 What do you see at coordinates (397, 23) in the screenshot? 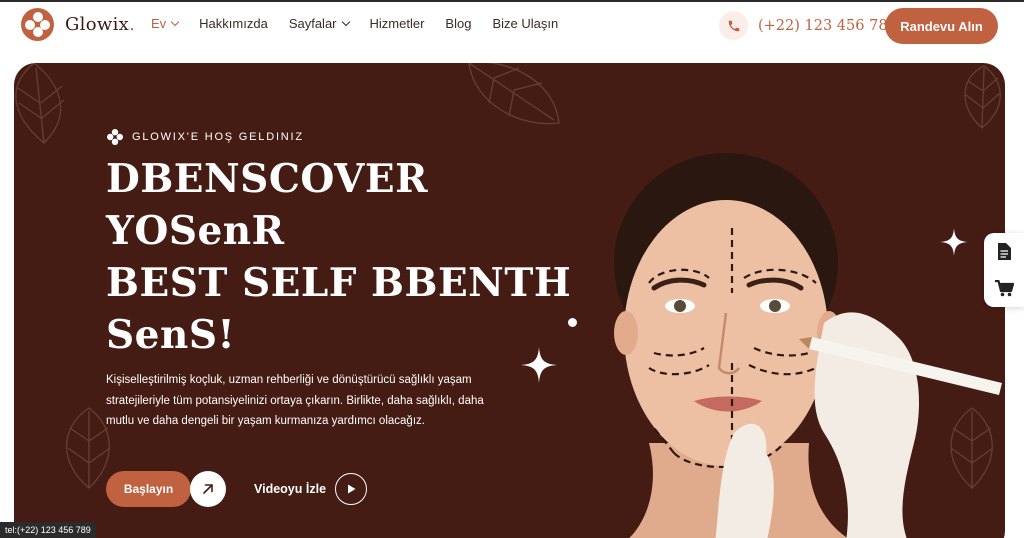
I see `nav-item-services: Hizmetler` at bounding box center [397, 23].